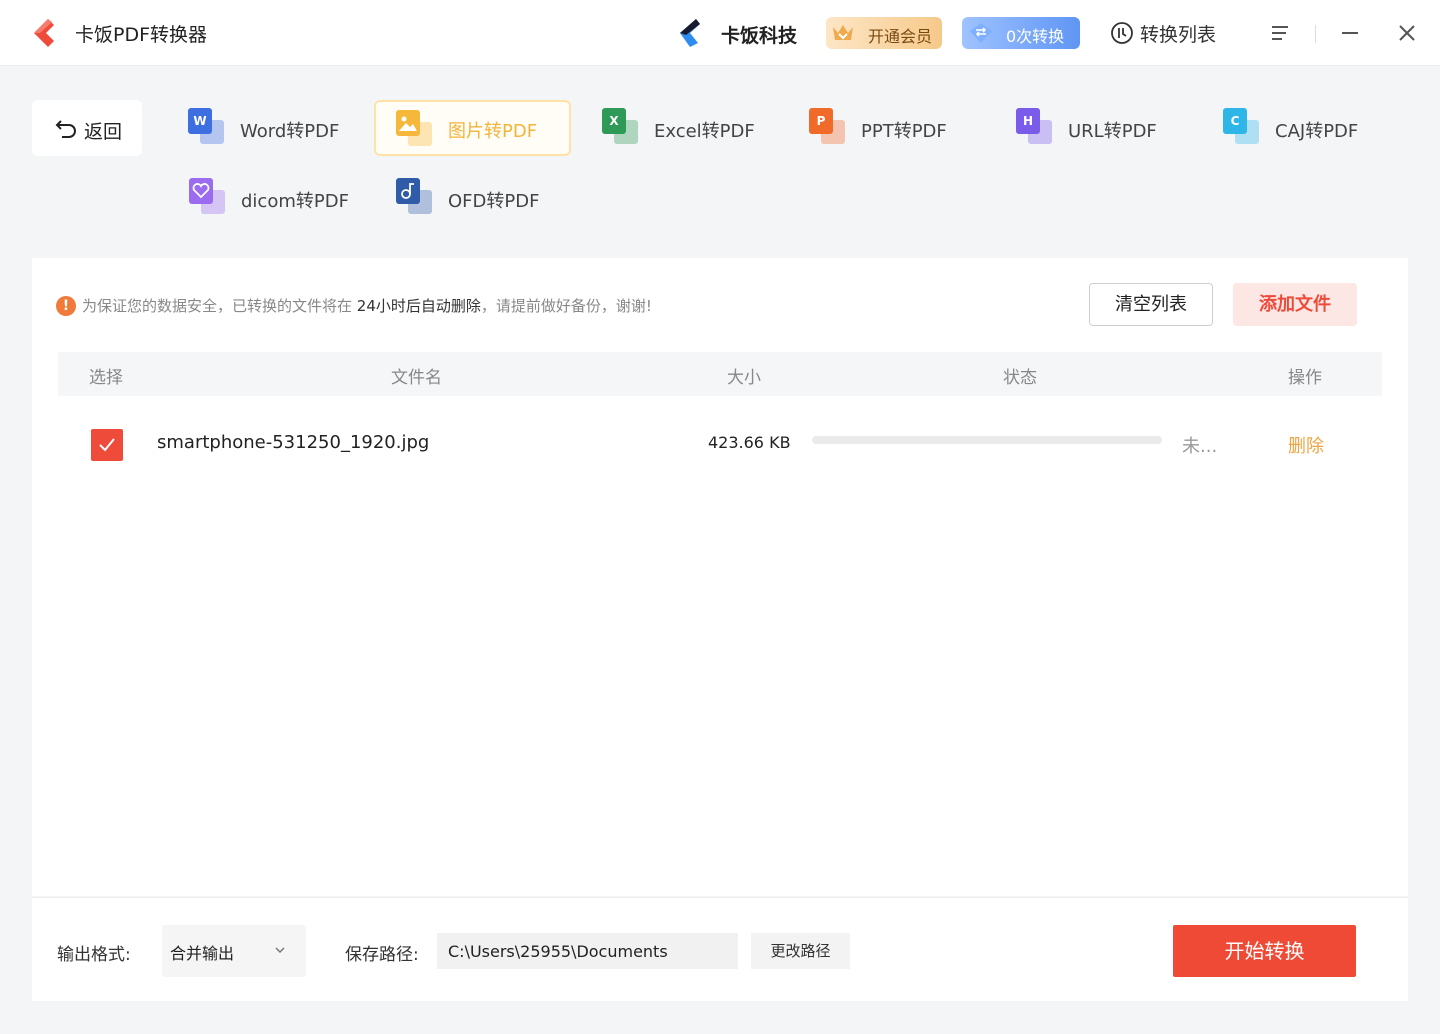 This screenshot has width=1440, height=1034. I want to click on col-header-size: 大小, so click(744, 378).